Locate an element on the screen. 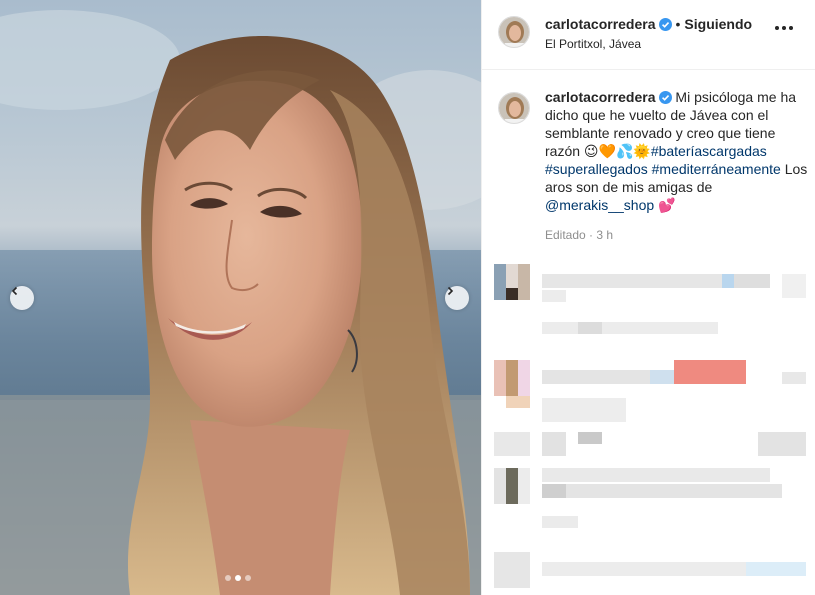  carousel-next-button is located at coordinates (457, 298).